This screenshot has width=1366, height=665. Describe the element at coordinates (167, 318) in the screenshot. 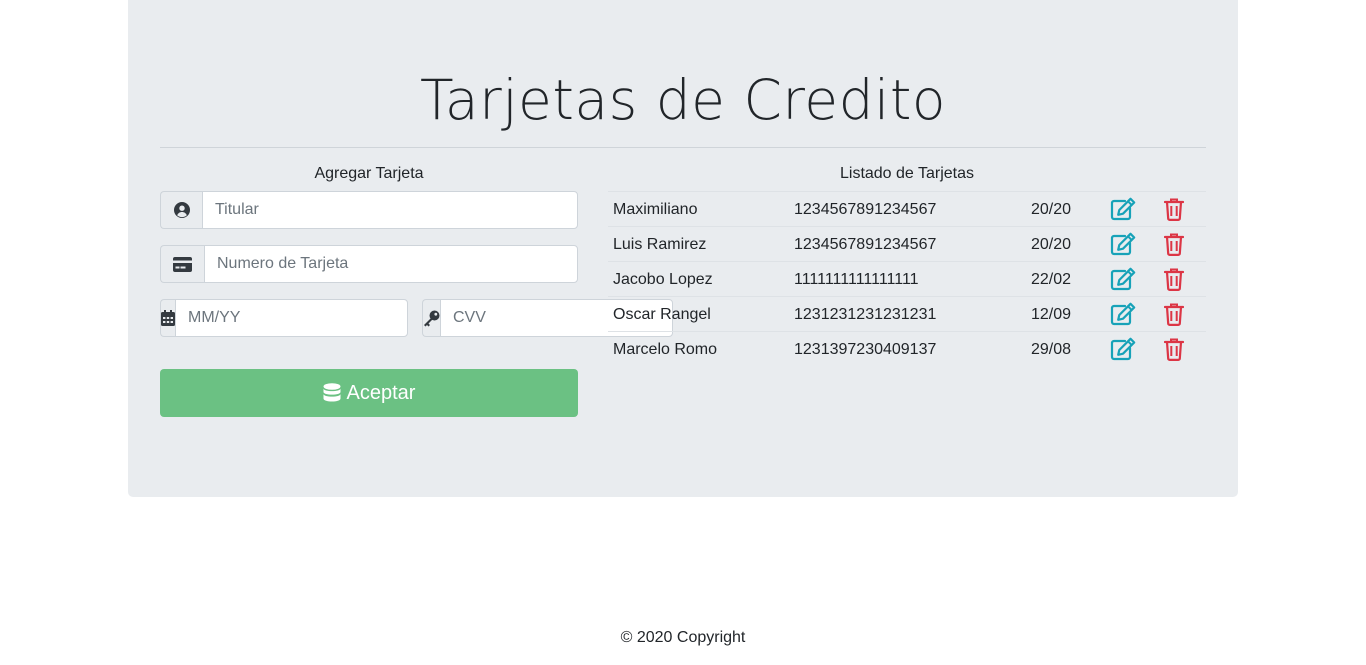

I see `calendar-icon` at that location.